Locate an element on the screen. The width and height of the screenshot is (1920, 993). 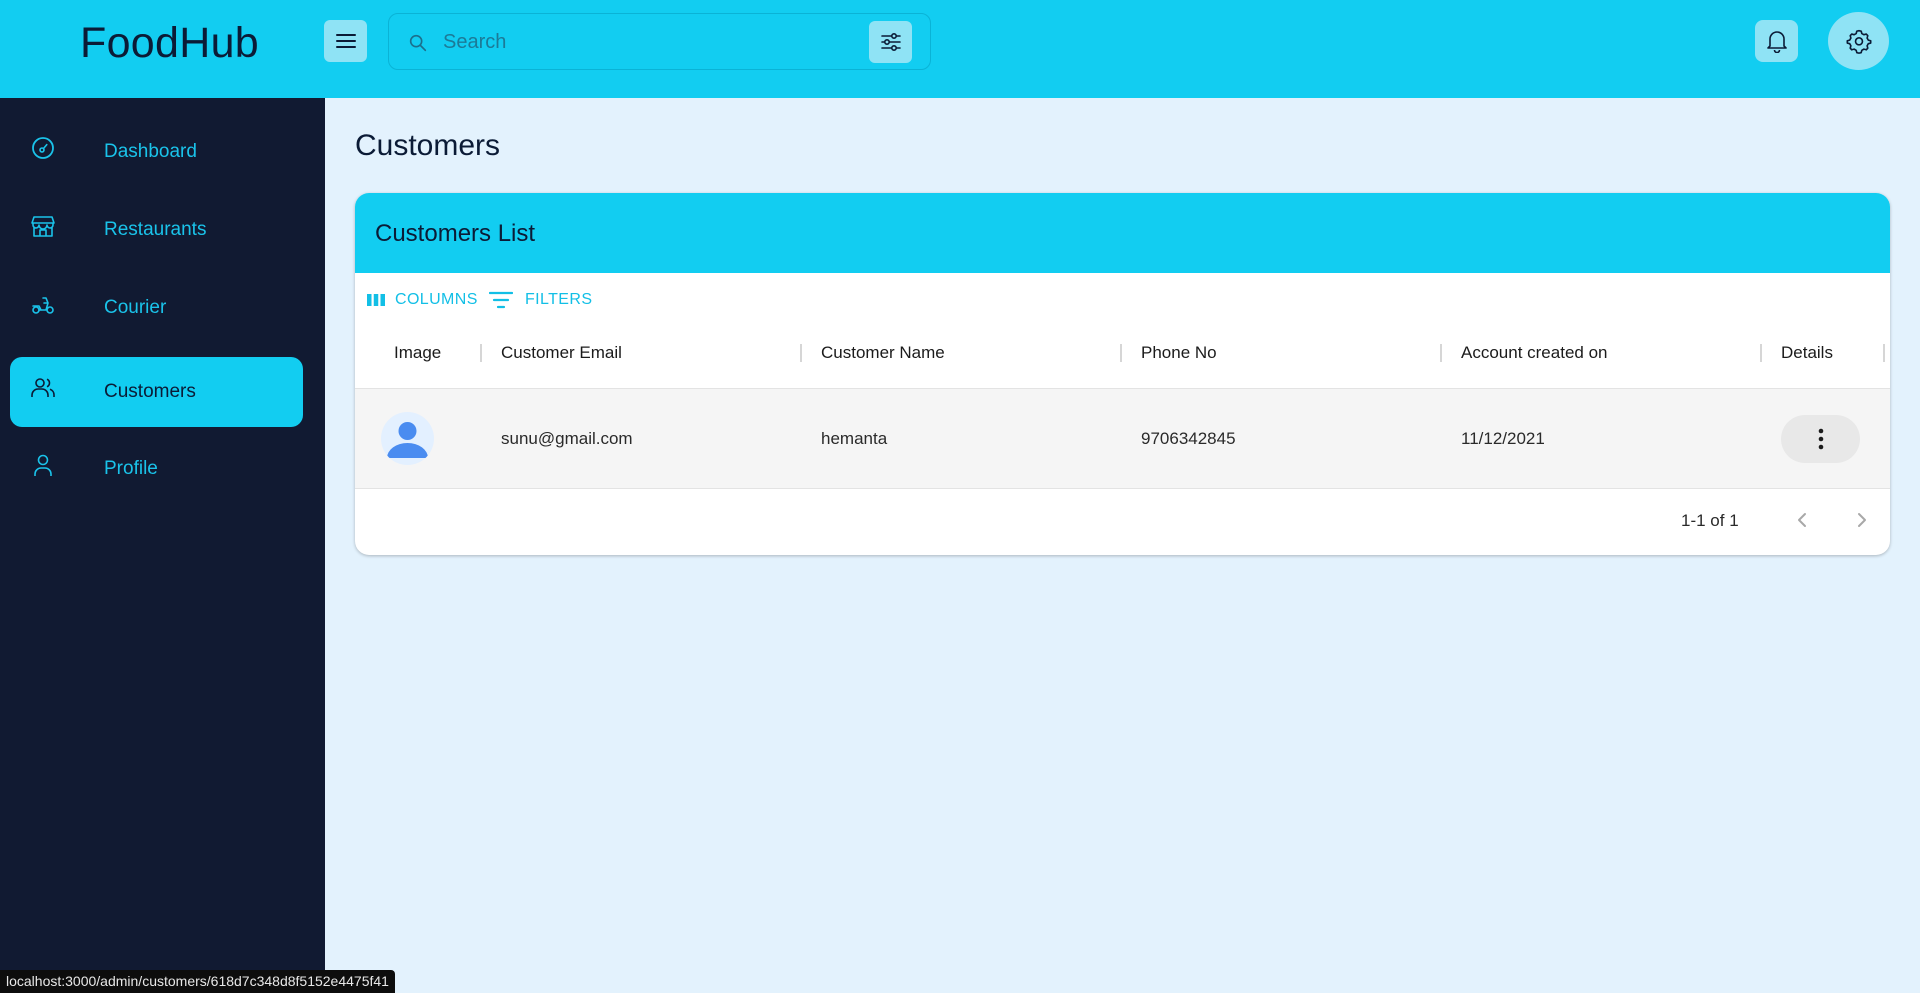
notifications-button is located at coordinates (1776, 41).